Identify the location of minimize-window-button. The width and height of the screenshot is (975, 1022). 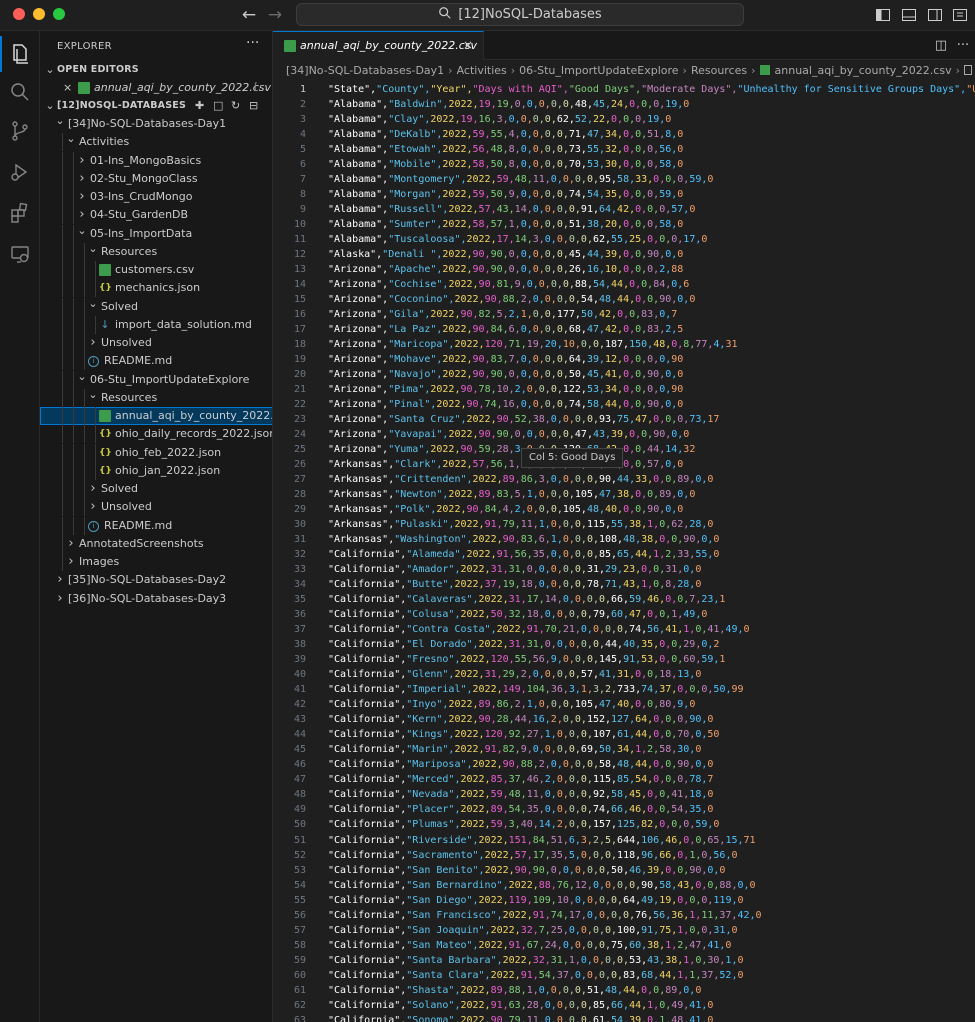
(39, 14).